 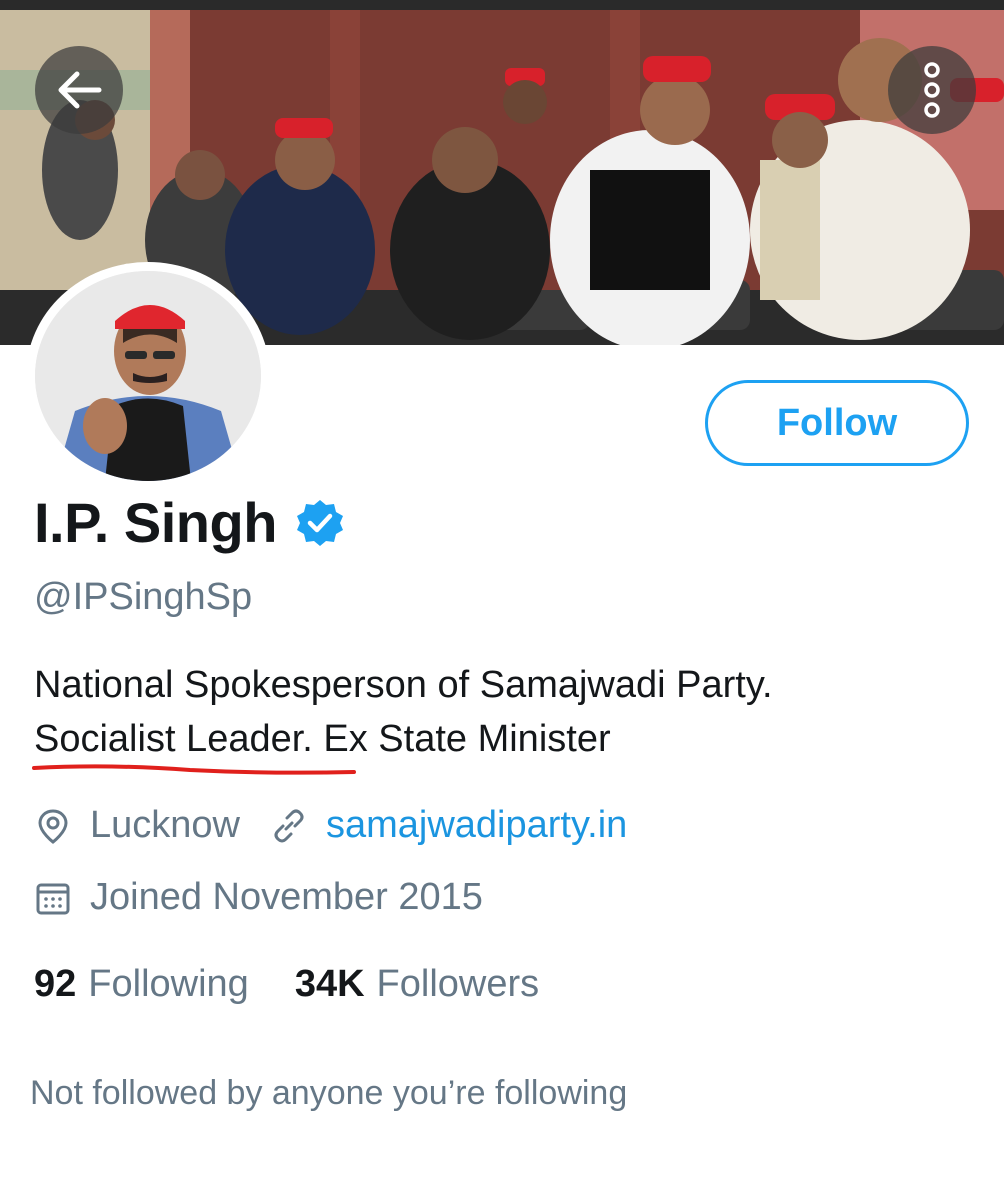 I want to click on calendar-icon, so click(x=53, y=898).